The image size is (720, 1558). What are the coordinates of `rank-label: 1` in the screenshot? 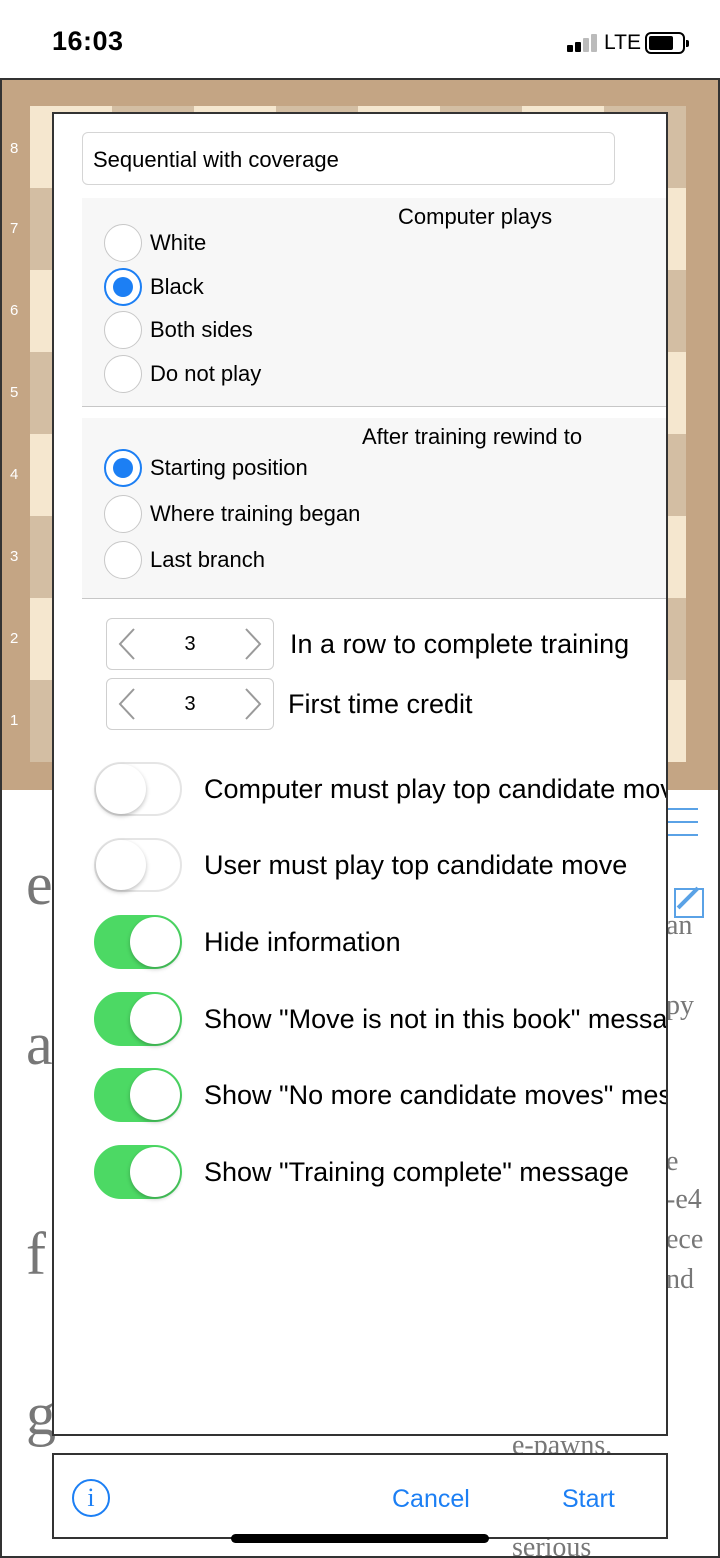 It's located at (14, 720).